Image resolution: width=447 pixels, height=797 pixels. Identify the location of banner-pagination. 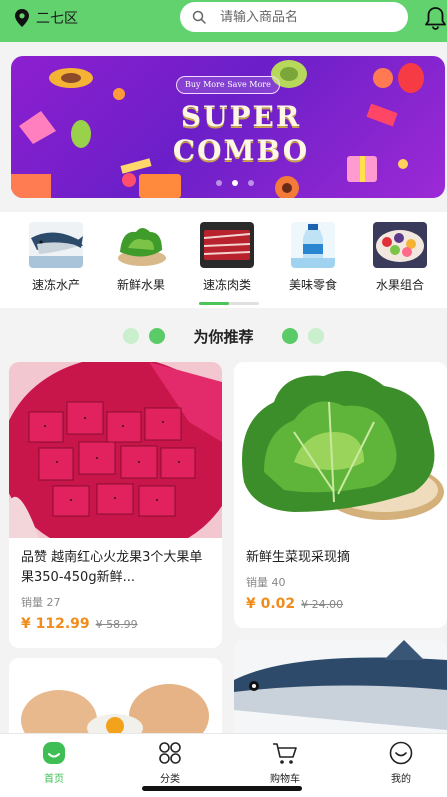
(235, 183).